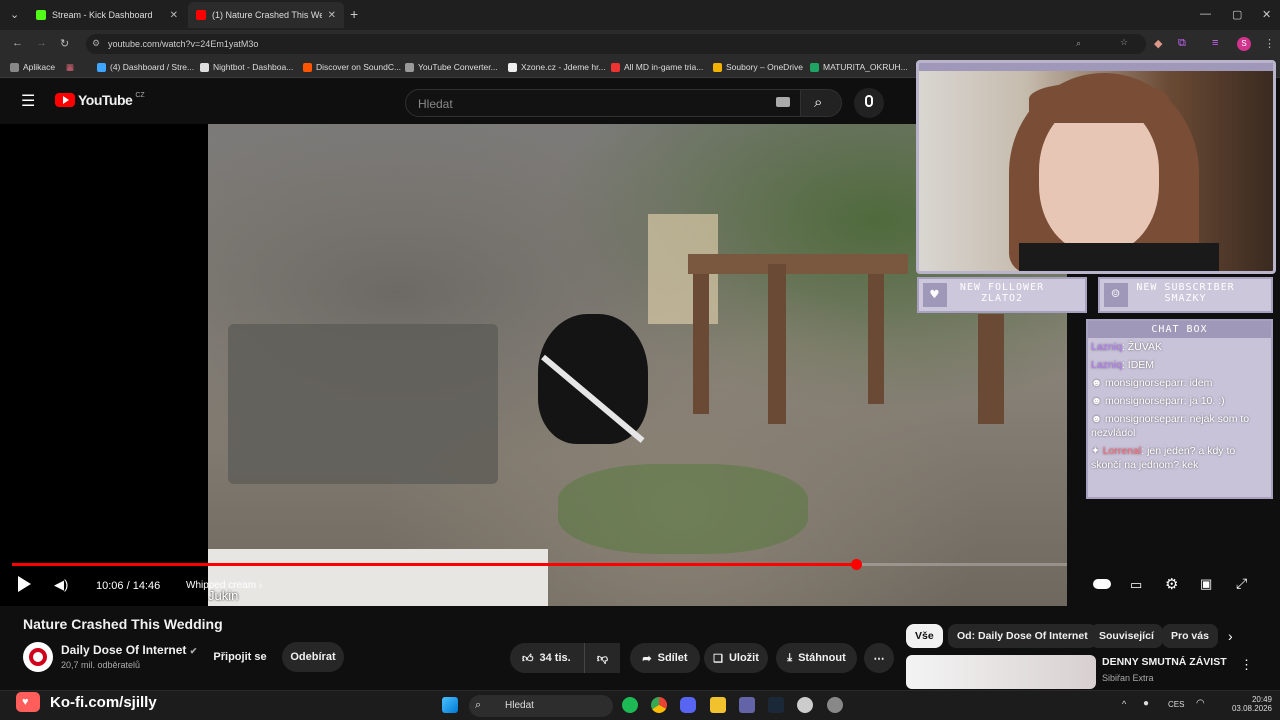 The height and width of the screenshot is (720, 1280). Describe the element at coordinates (1152, 383) in the screenshot. I see `chat-message: ☻ monsignorseparr: idem` at that location.